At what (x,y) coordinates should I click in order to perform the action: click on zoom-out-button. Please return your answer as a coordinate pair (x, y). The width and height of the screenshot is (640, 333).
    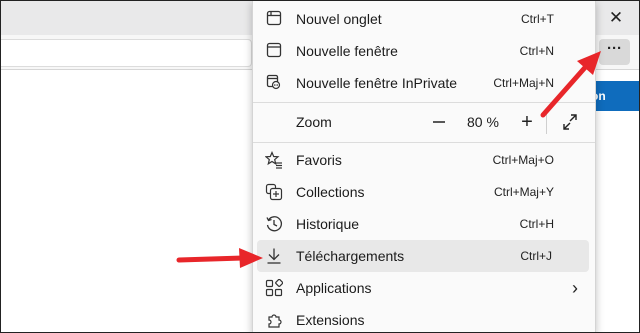
    Looking at the image, I should click on (439, 122).